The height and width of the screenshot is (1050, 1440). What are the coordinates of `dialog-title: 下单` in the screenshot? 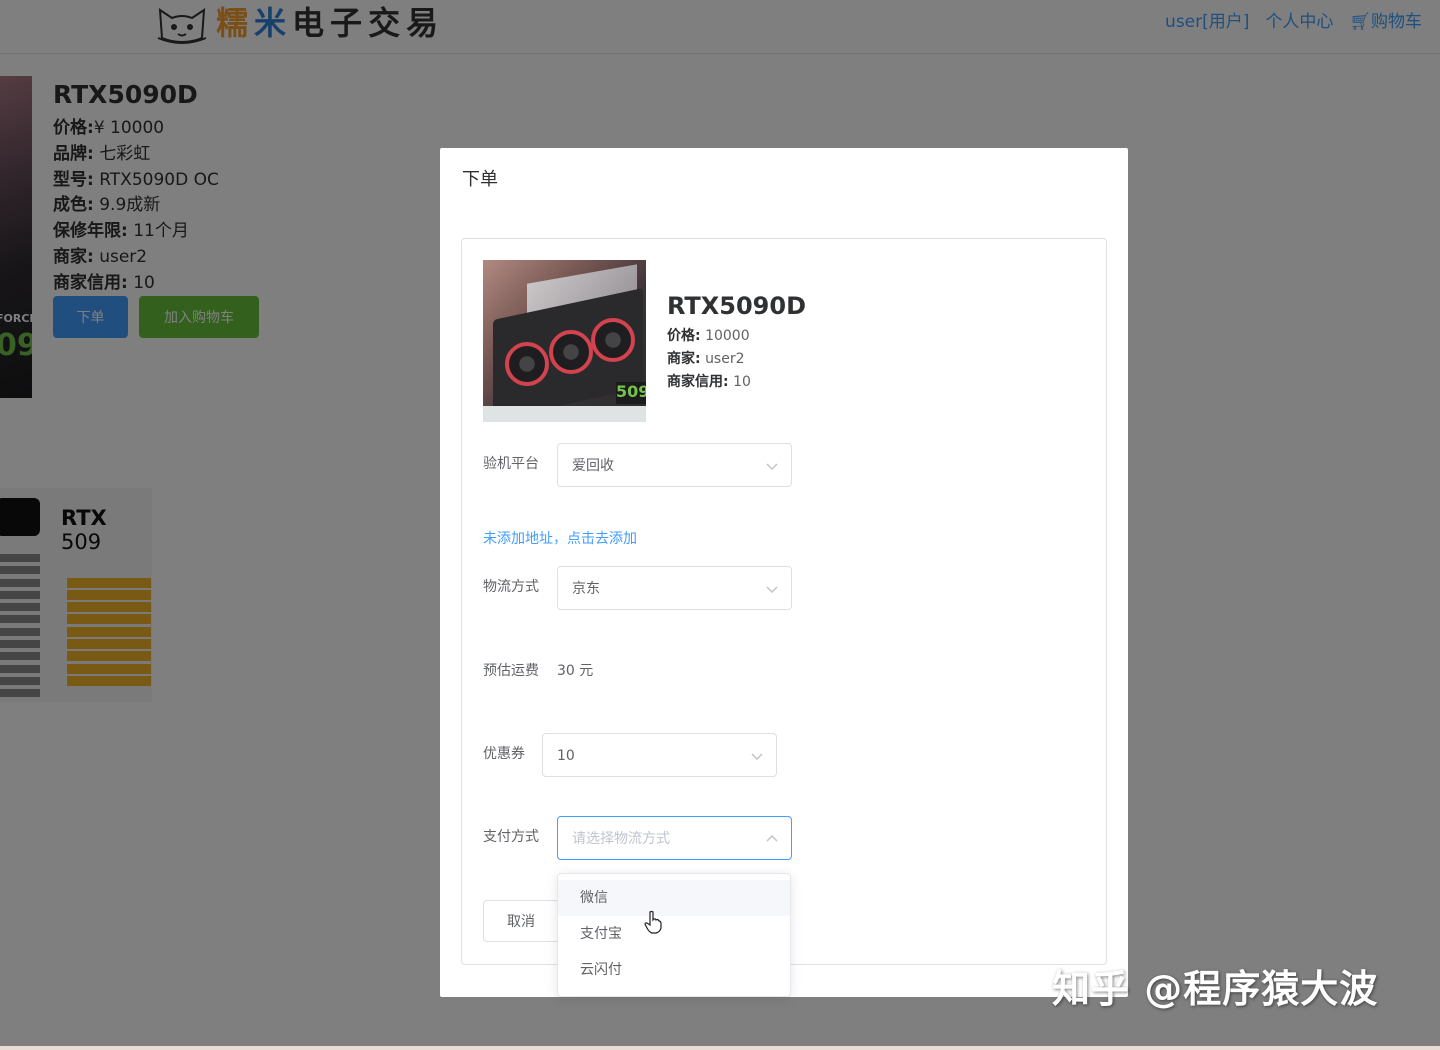 It's located at (480, 179).